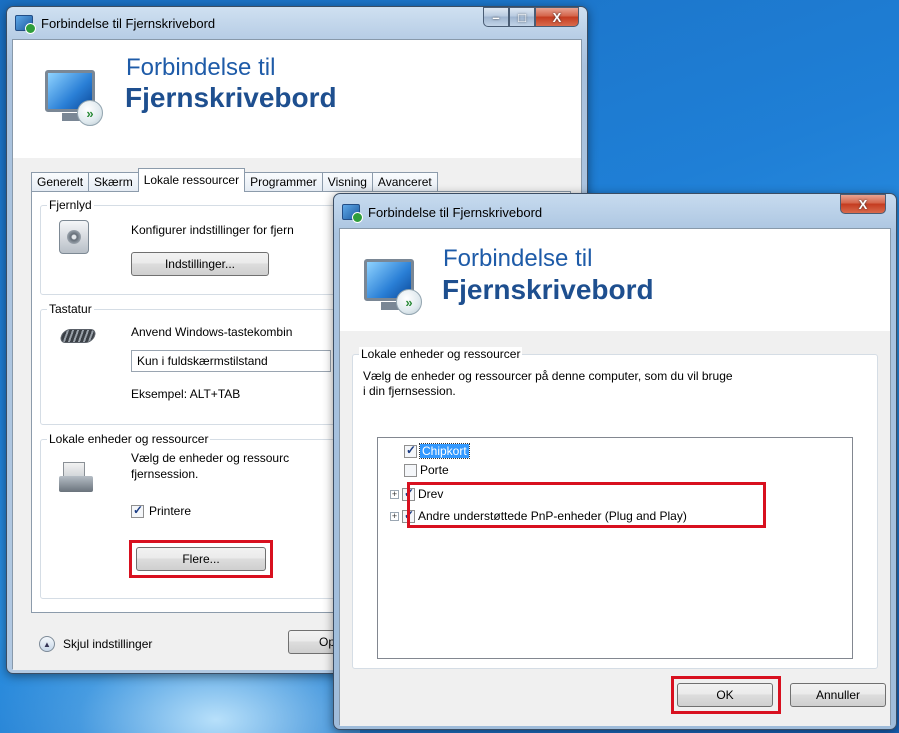  What do you see at coordinates (210, 458) in the screenshot?
I see `local-devices-description-line1: Vælg de enheder og ressourc` at bounding box center [210, 458].